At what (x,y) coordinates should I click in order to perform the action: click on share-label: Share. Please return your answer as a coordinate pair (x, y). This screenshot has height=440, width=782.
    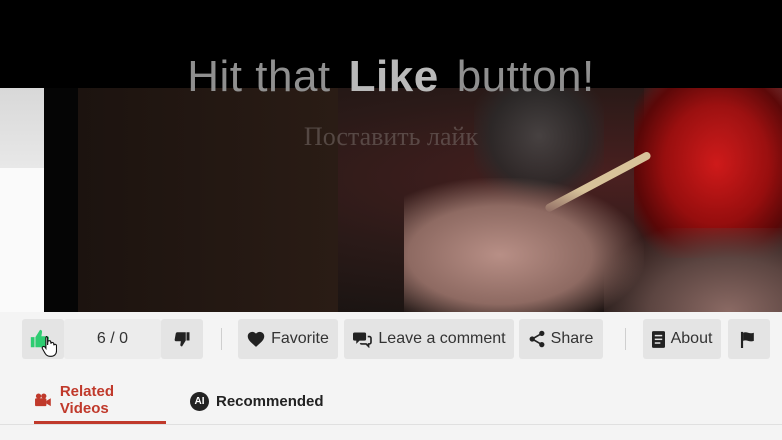
    Looking at the image, I should click on (572, 338).